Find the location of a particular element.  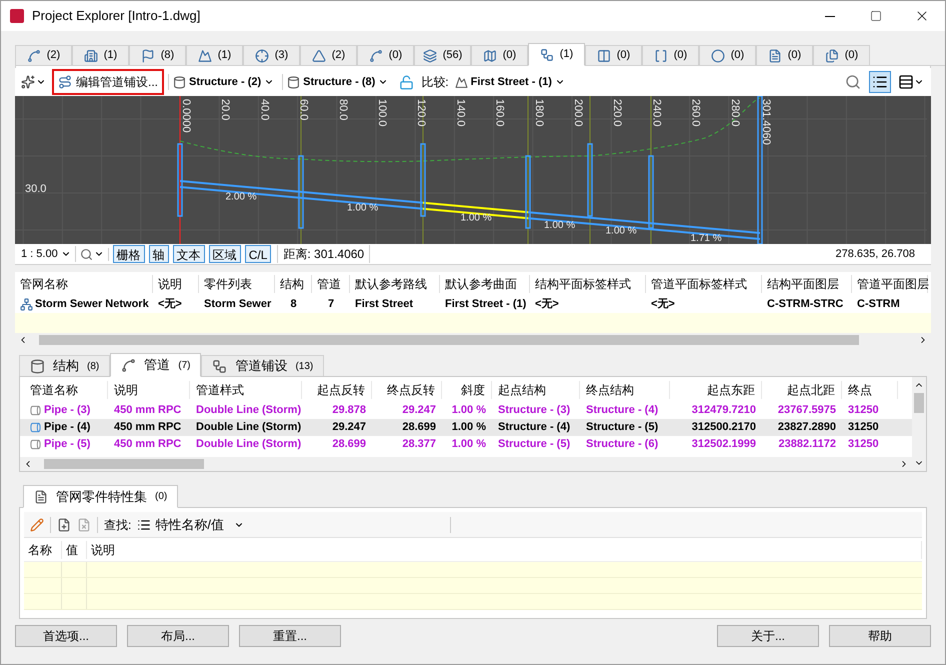

column-header: 结构平面图层 is located at coordinates (807, 284).